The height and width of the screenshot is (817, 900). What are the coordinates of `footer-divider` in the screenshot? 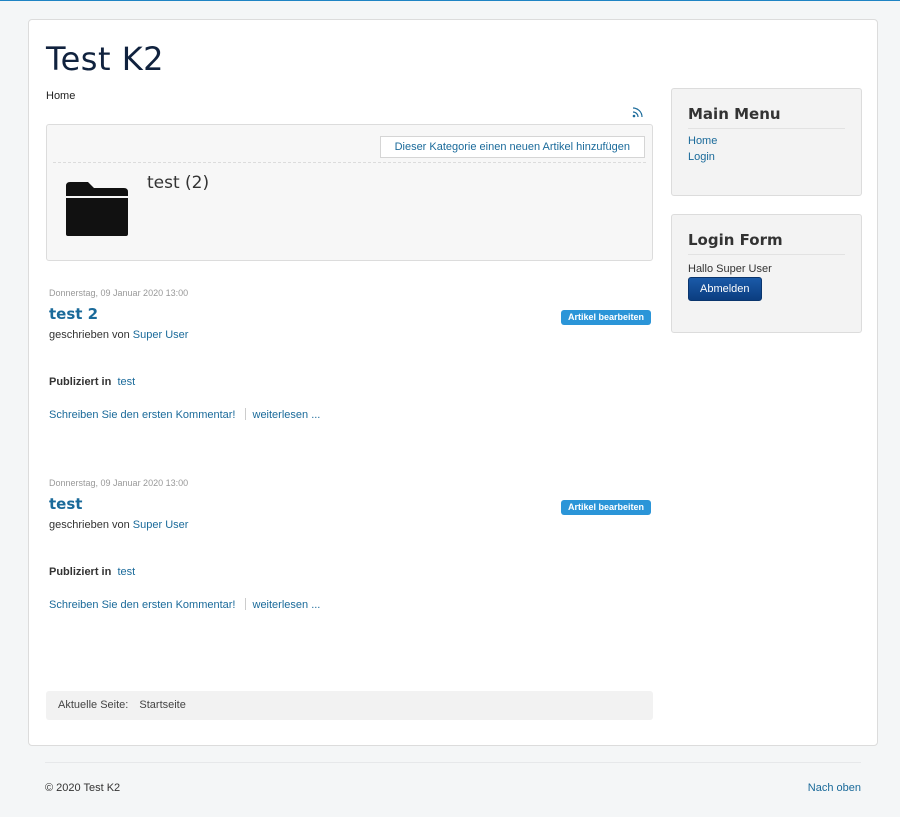 It's located at (453, 762).